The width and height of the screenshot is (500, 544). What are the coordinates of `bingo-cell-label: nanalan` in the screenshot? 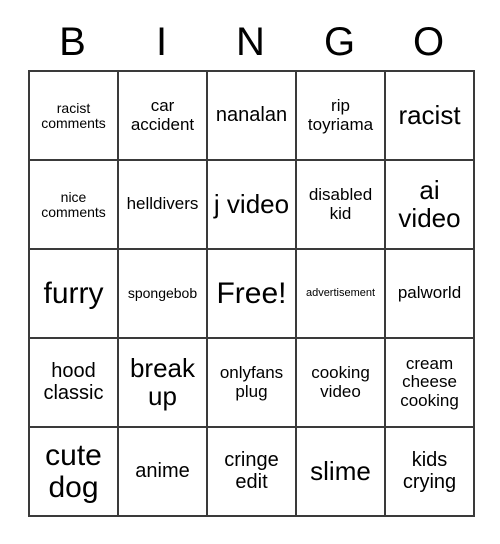 It's located at (251, 114).